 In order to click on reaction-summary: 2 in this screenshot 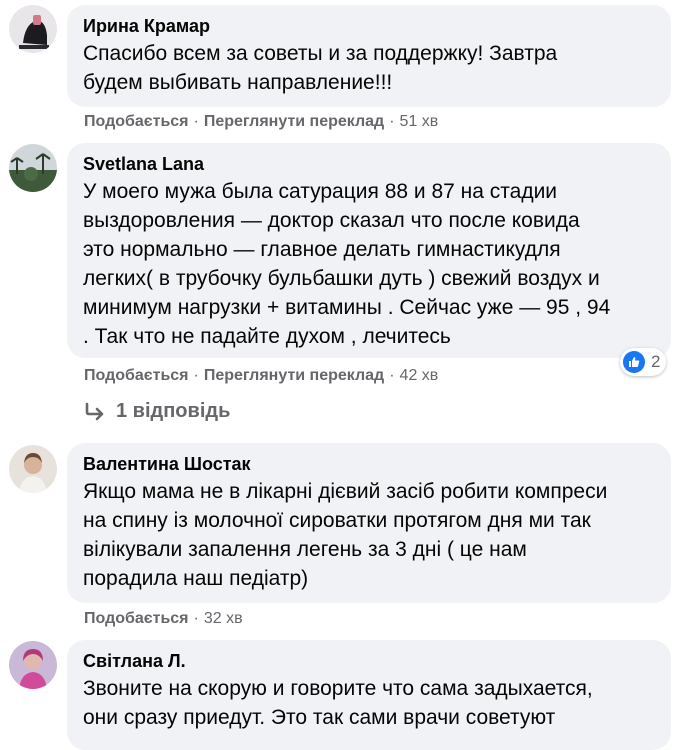, I will do `click(643, 362)`.